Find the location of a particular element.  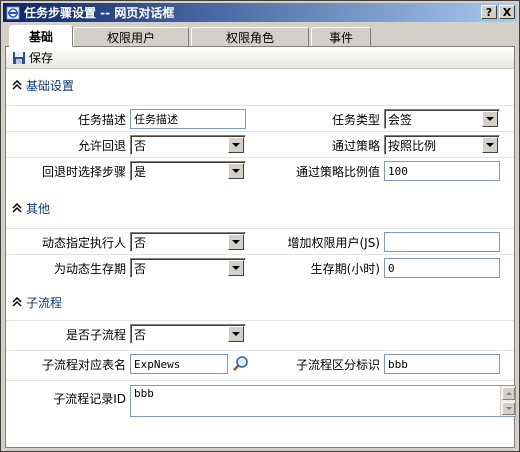

magnifier-icon is located at coordinates (241, 364).